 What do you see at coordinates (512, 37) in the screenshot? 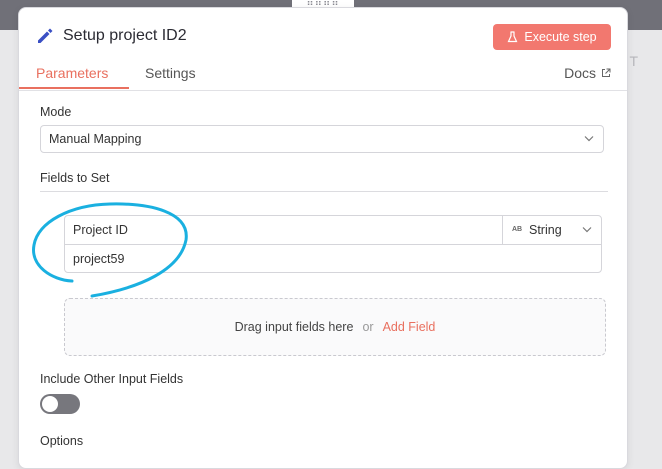
I see `flask-icon` at bounding box center [512, 37].